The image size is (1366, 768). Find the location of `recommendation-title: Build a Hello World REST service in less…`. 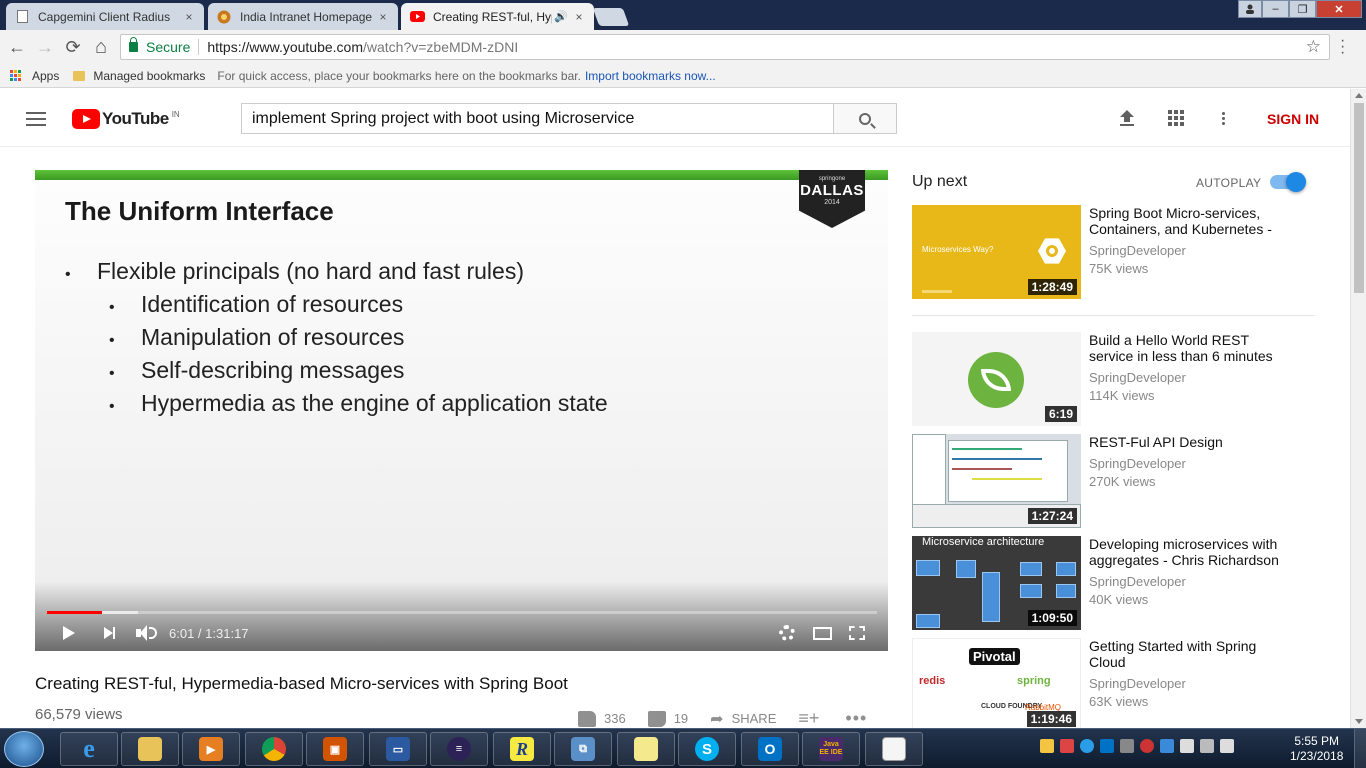

recommendation-title: Build a Hello World REST service in less… is located at coordinates (1189, 348).